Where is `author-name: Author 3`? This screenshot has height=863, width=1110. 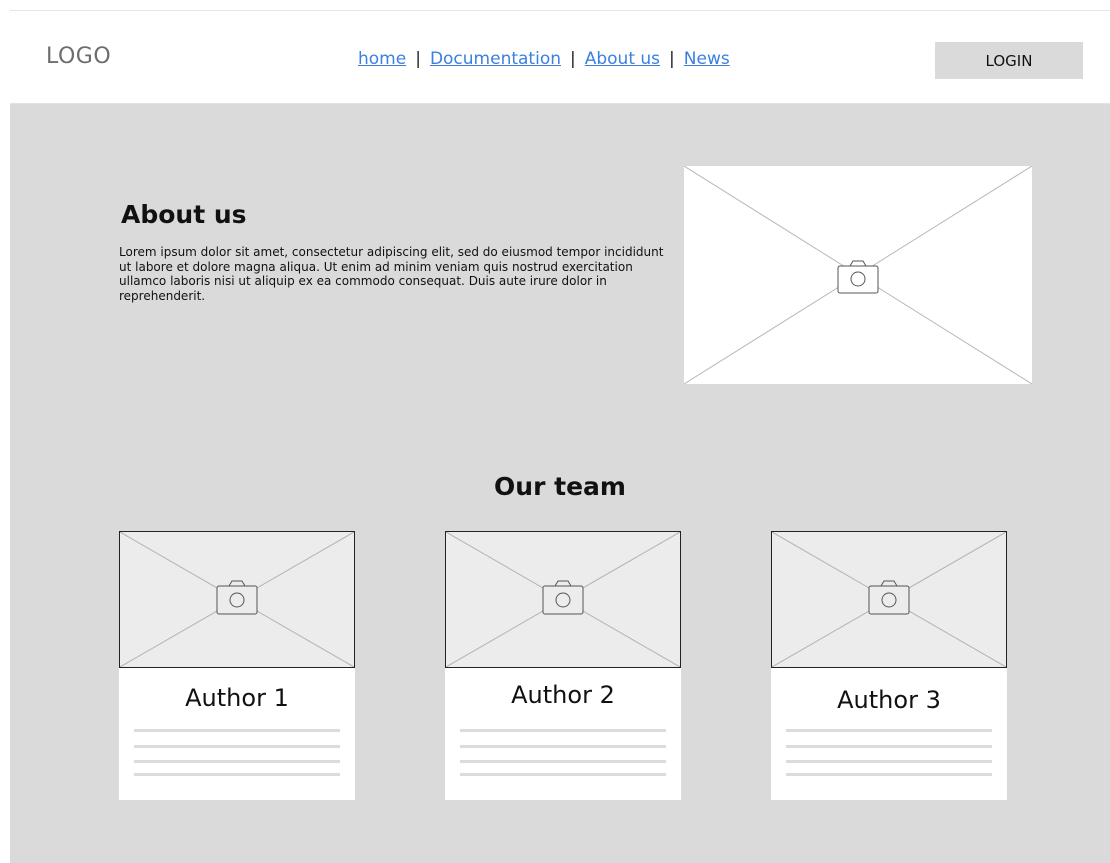 author-name: Author 3 is located at coordinates (889, 700).